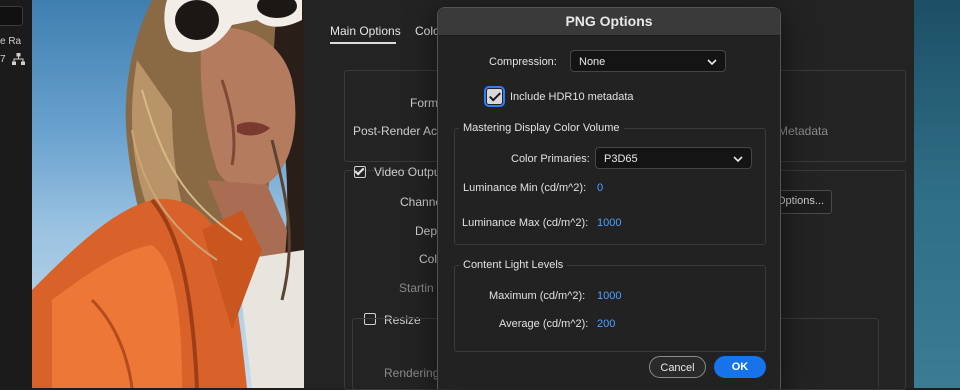 Image resolution: width=960 pixels, height=390 pixels. I want to click on left-text-field, so click(11, 16).